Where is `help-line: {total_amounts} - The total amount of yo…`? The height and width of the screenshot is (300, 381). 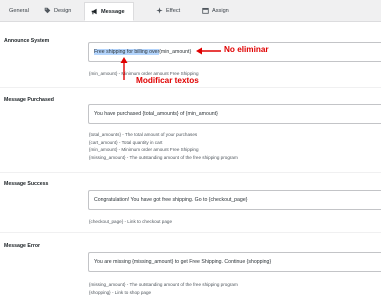
help-line: {total_amounts} - The total amount of yo… is located at coordinates (143, 134).